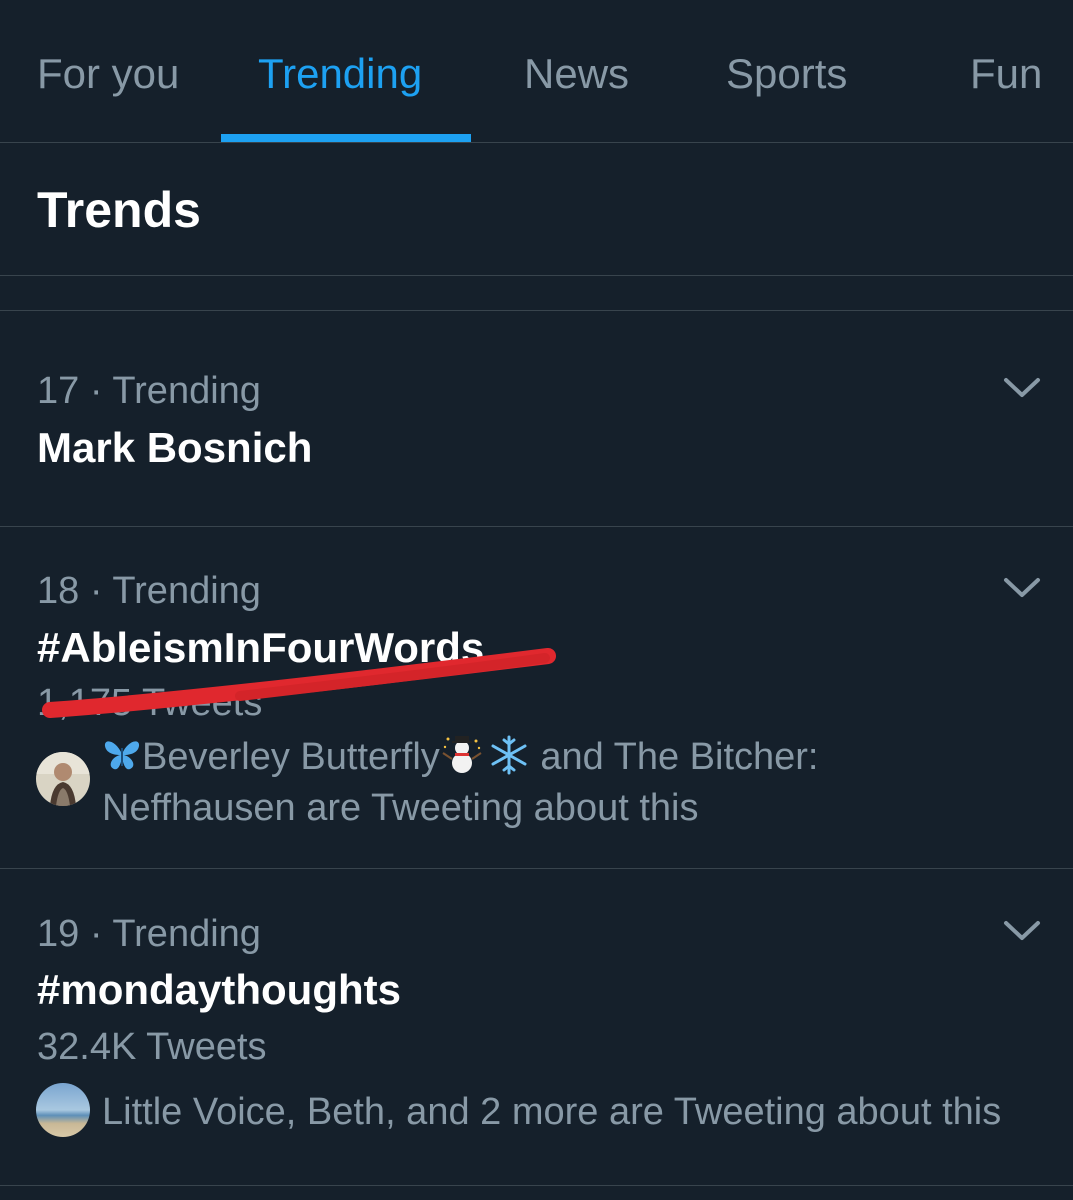 This screenshot has height=1200, width=1073. Describe the element at coordinates (1006, 74) in the screenshot. I see `tab-fun: Fun` at that location.